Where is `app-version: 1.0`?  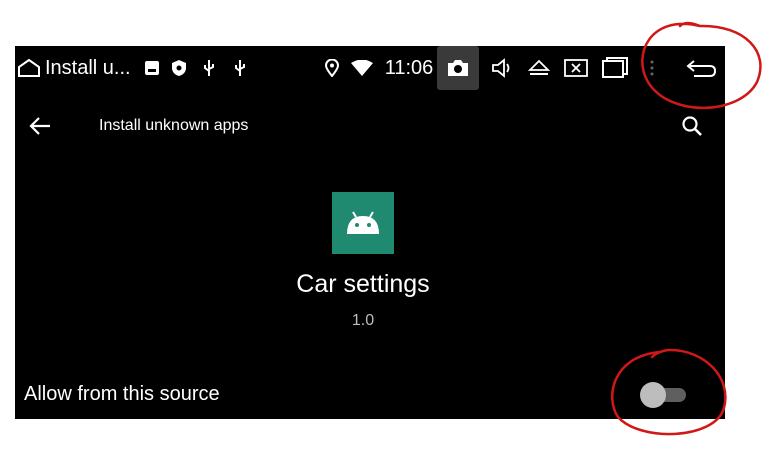
app-version: 1.0 is located at coordinates (363, 320).